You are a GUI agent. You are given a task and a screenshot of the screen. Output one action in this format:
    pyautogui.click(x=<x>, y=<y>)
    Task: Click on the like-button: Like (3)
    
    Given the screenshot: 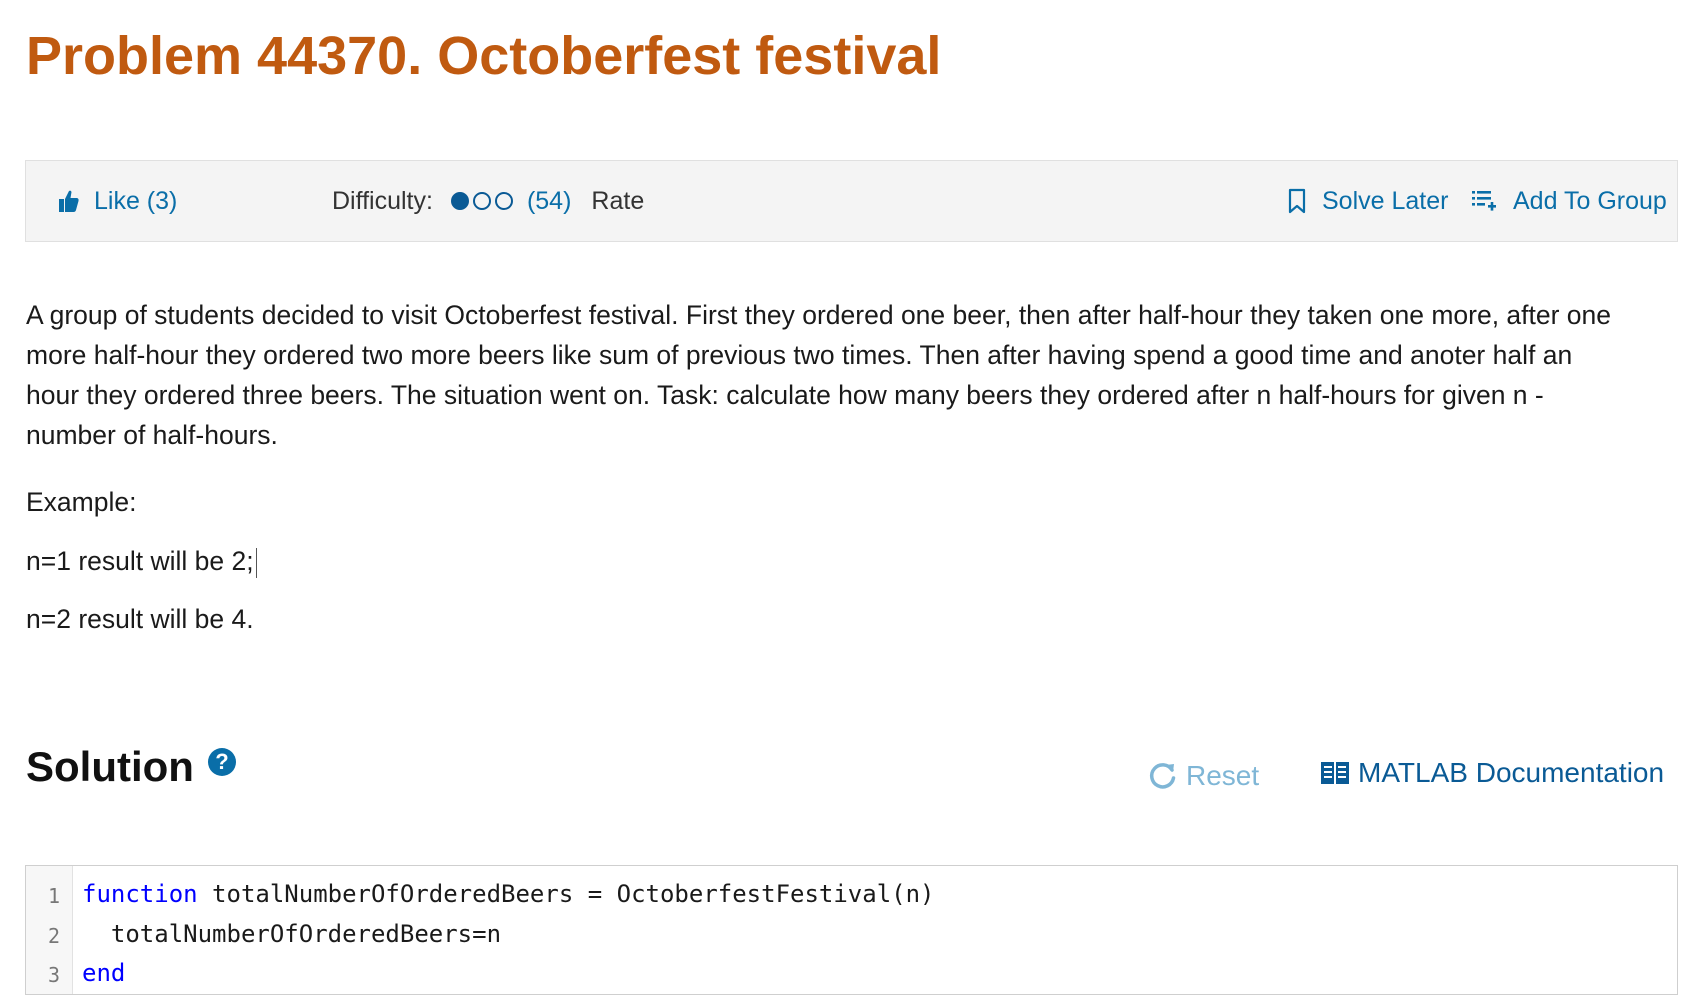 What is the action you would take?
    pyautogui.click(x=117, y=201)
    